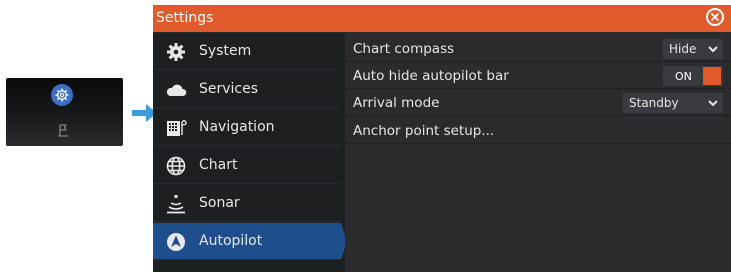 Image resolution: width=731 pixels, height=272 pixels. I want to click on sidebar-item-sonar: Sonar, so click(247, 203).